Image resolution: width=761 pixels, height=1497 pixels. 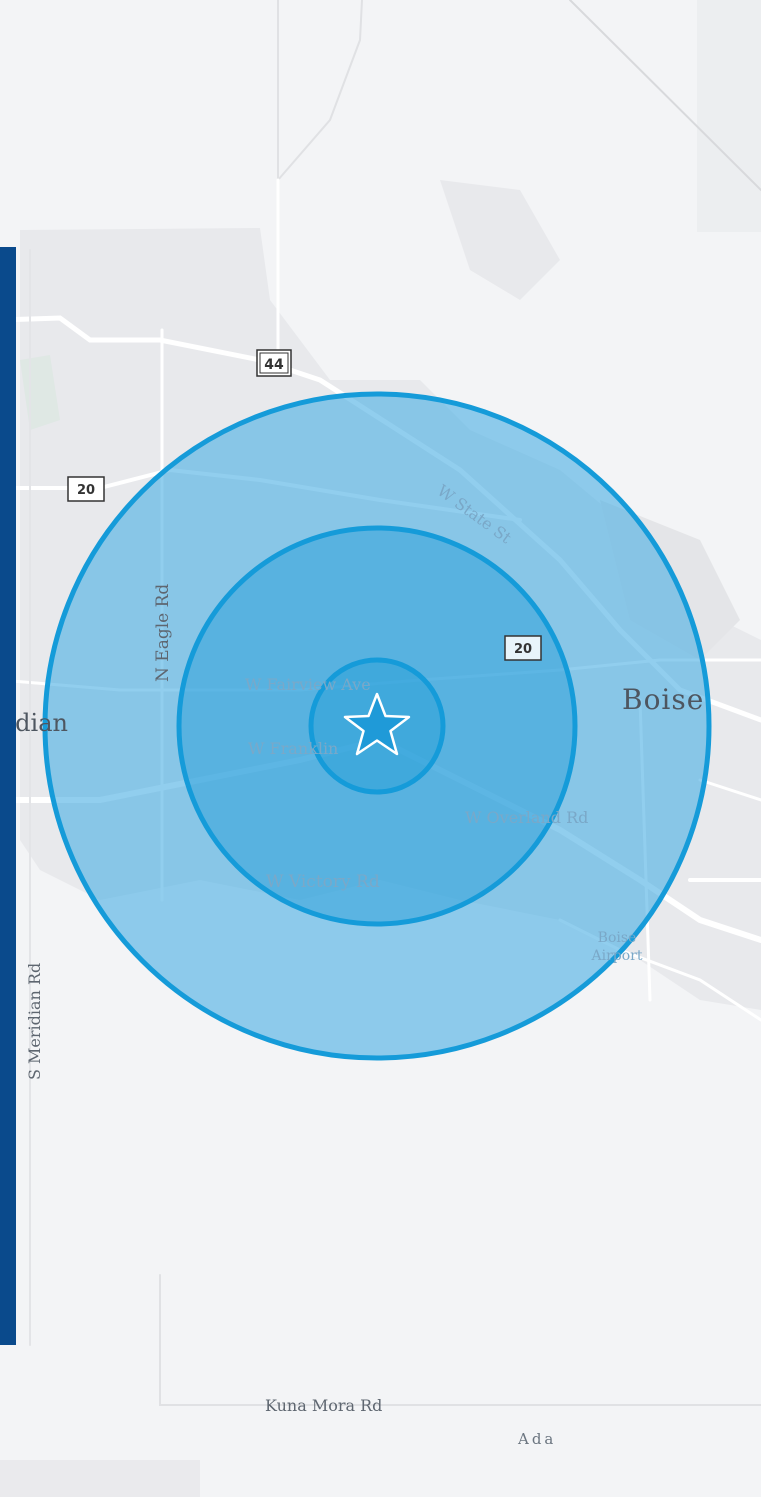 I want to click on road-label-w-overland-rd: W Overland Rd, so click(x=526, y=817).